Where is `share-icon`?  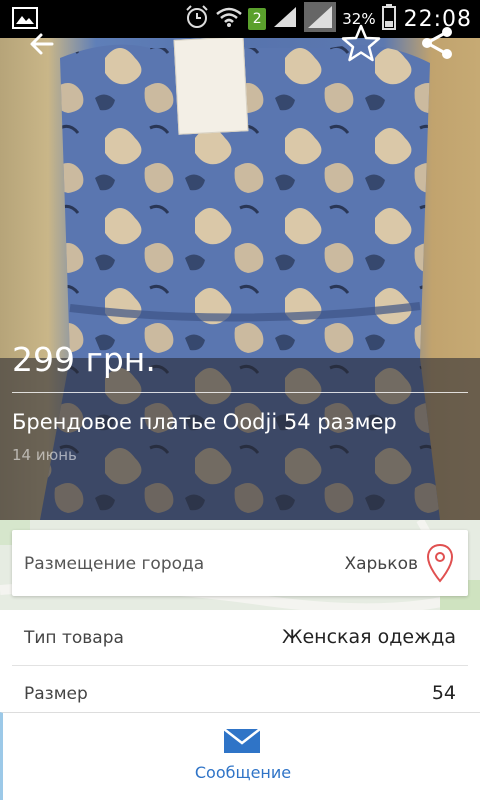
share-icon is located at coordinates (437, 43).